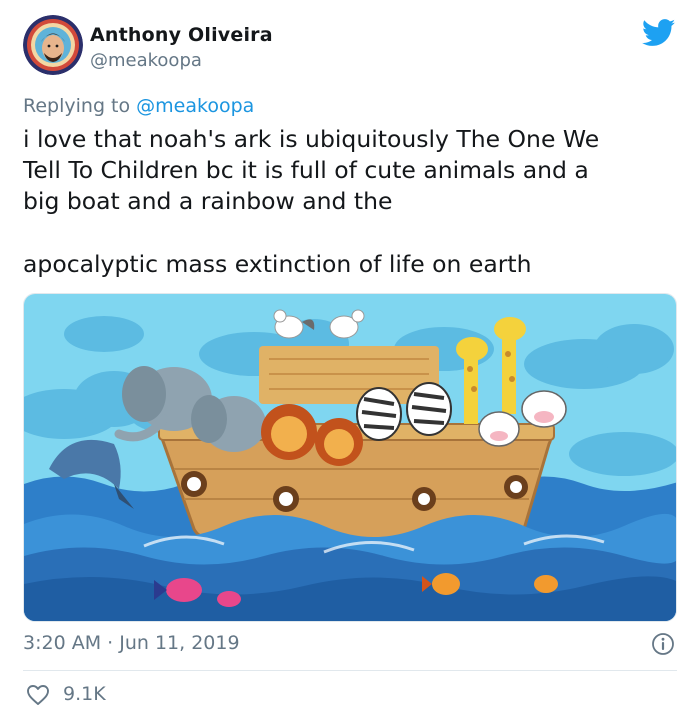 Image resolution: width=700 pixels, height=723 pixels. What do you see at coordinates (131, 643) in the screenshot?
I see `tweet-timestamp: 3:20 AM · Jun 11, 2019` at bounding box center [131, 643].